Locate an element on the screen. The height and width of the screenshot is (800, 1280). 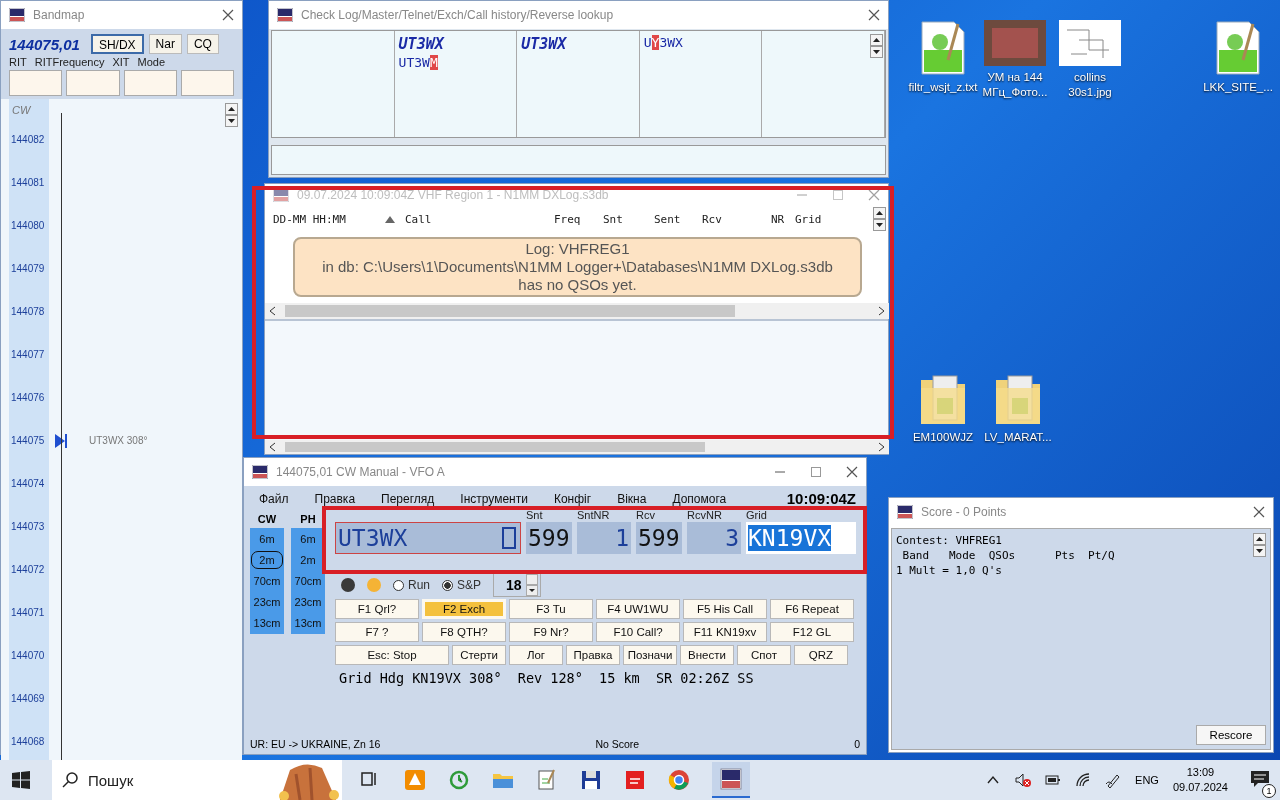
input-field: 1 is located at coordinates (604, 538).